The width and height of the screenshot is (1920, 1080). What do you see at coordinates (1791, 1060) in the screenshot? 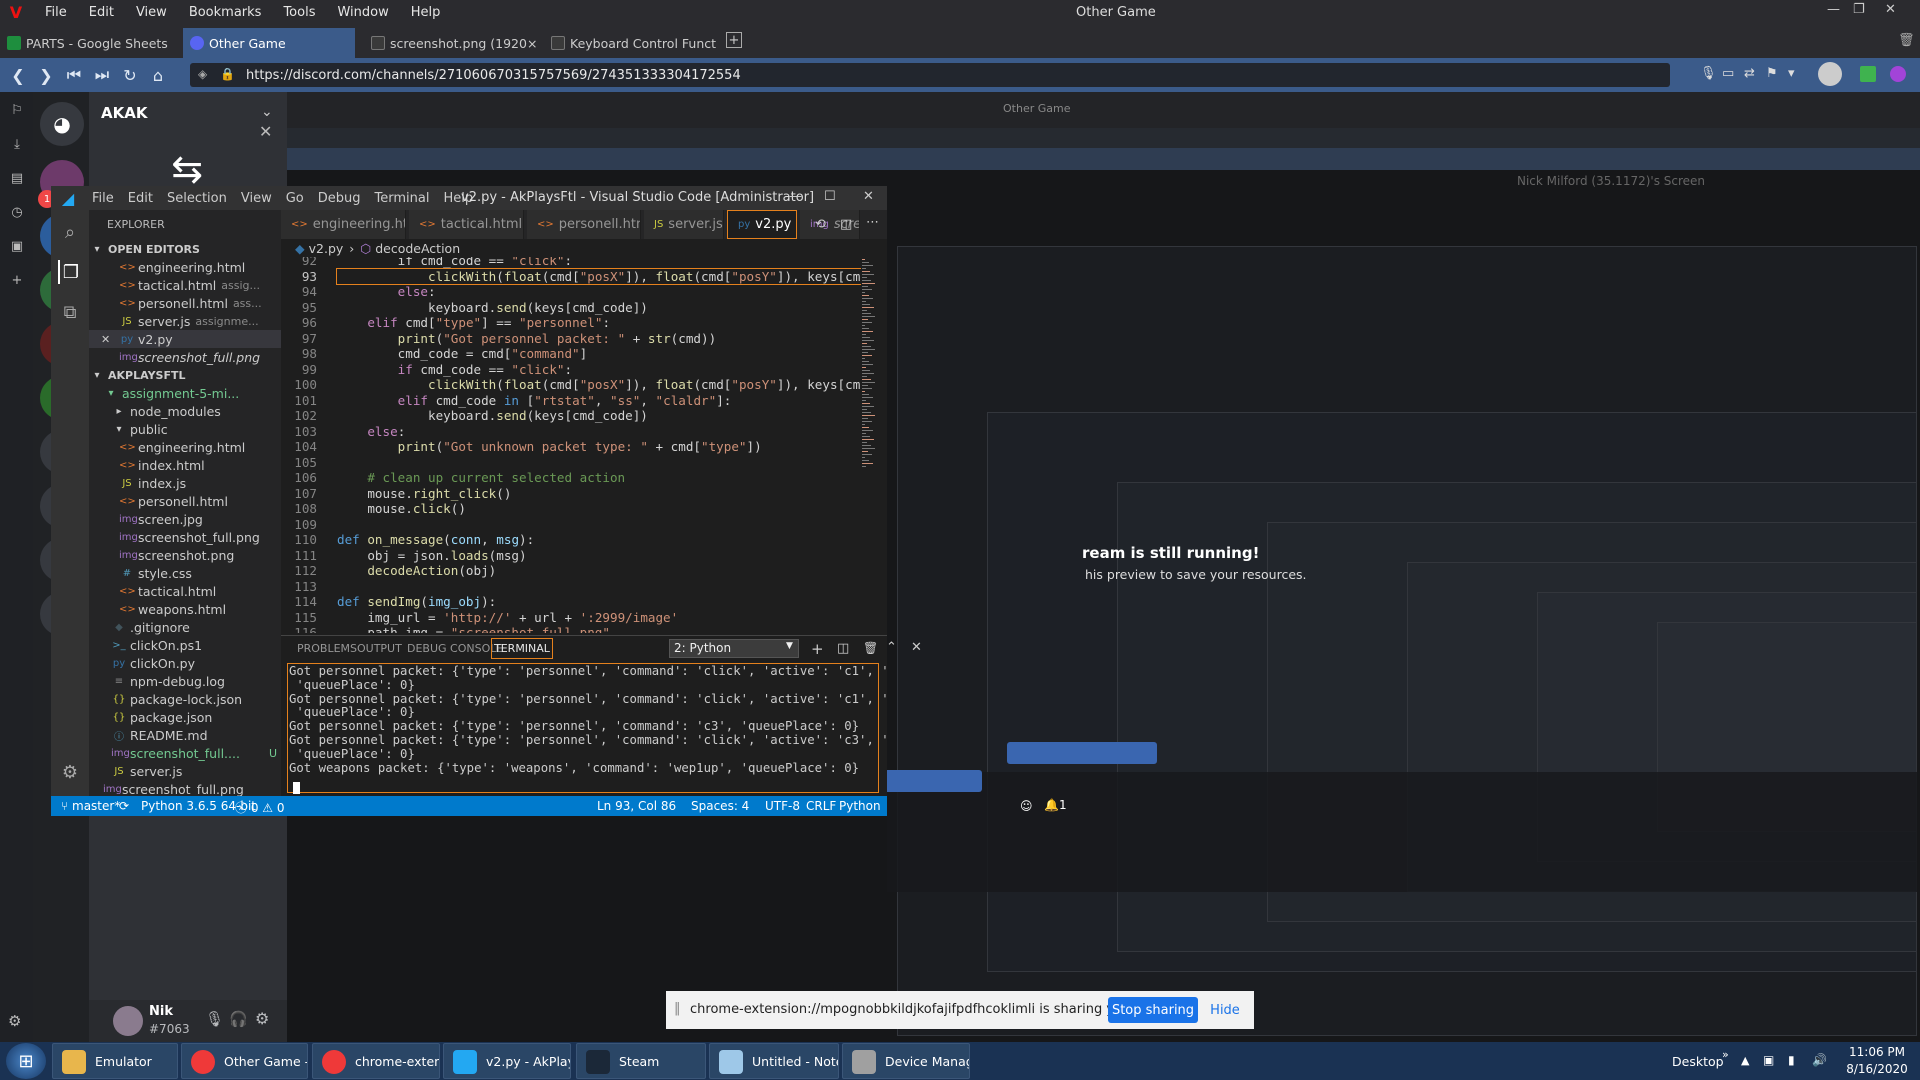
I see `tray-battery-icon: ▮` at bounding box center [1791, 1060].